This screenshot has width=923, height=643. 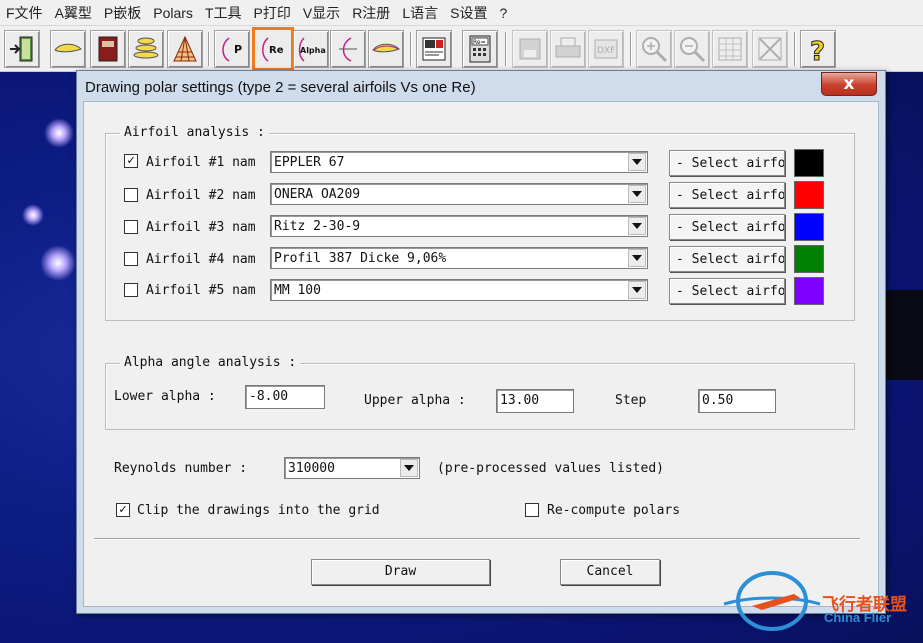 What do you see at coordinates (371, 13) in the screenshot?
I see `menu-register: R注册` at bounding box center [371, 13].